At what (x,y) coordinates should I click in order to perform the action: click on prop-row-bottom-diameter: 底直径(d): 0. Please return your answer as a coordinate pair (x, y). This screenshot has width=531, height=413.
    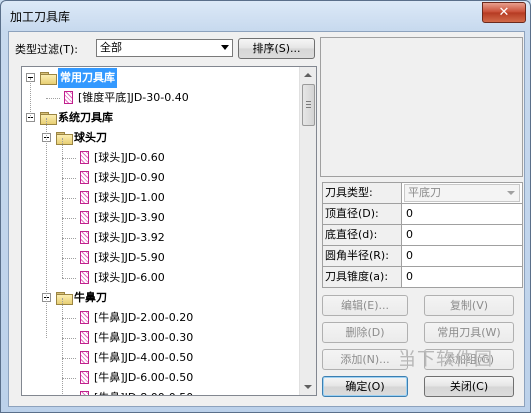
    Looking at the image, I should click on (422, 235).